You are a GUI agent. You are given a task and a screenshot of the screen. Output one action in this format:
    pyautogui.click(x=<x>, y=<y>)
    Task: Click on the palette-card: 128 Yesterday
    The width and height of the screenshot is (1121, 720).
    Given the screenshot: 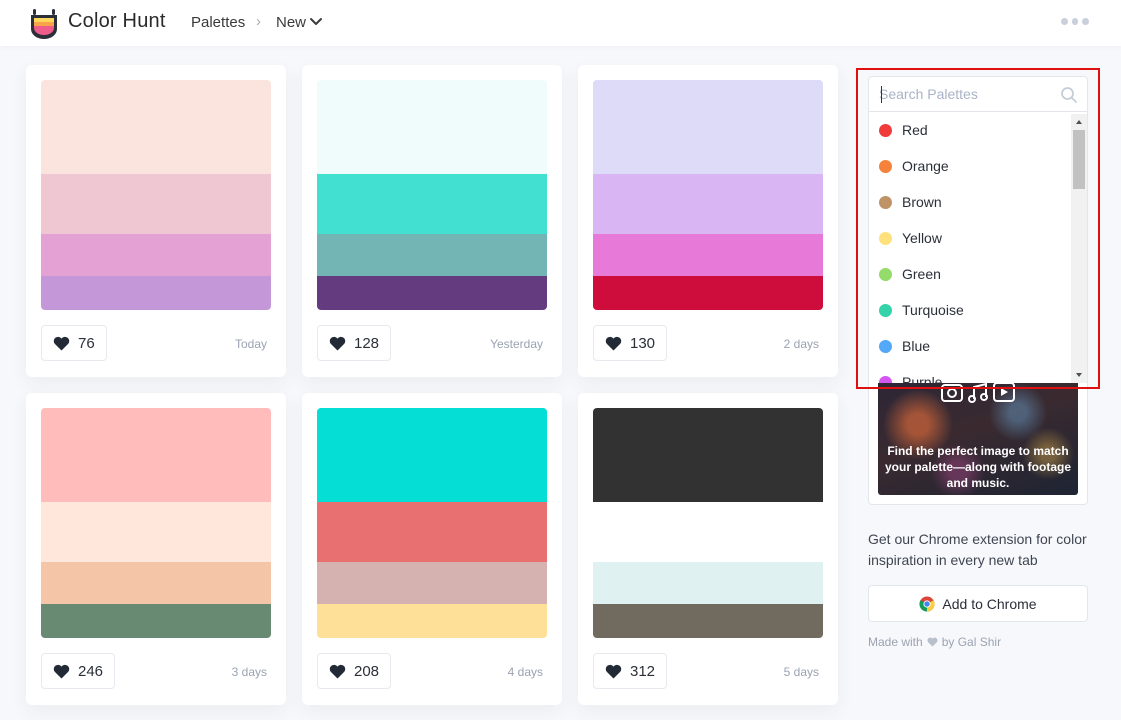 What is the action you would take?
    pyautogui.click(x=432, y=221)
    